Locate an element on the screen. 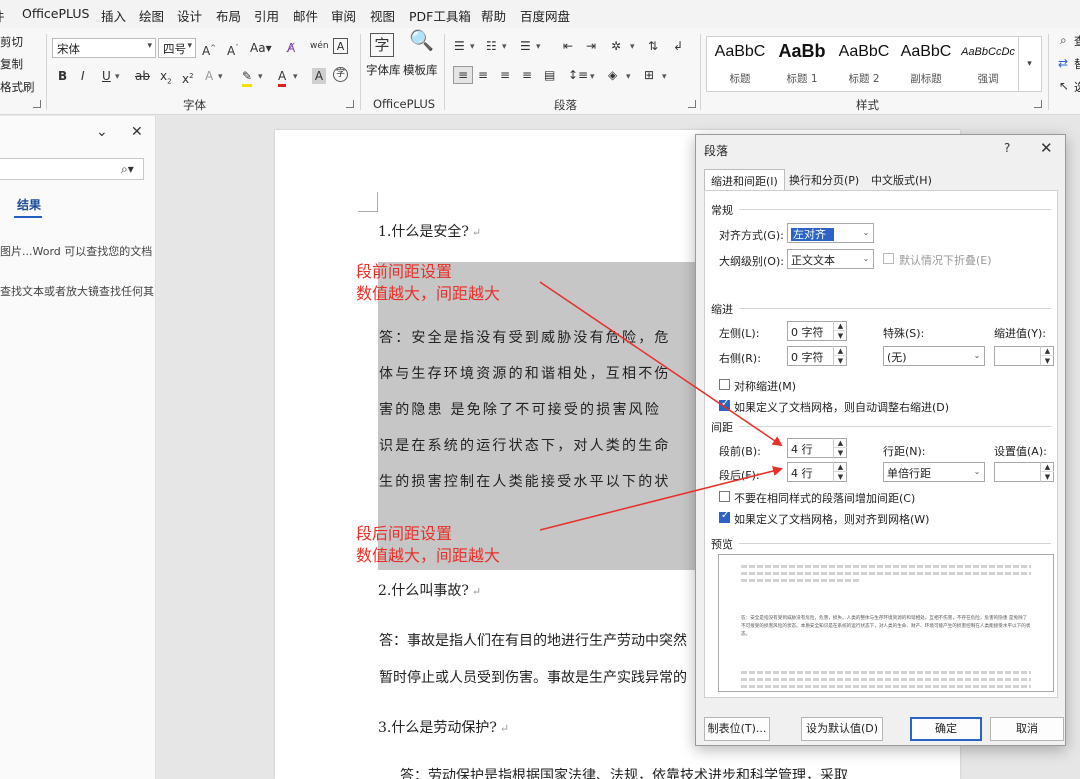 The height and width of the screenshot is (779, 1080). nav-search-input: ⌕▾ is located at coordinates (72, 169).